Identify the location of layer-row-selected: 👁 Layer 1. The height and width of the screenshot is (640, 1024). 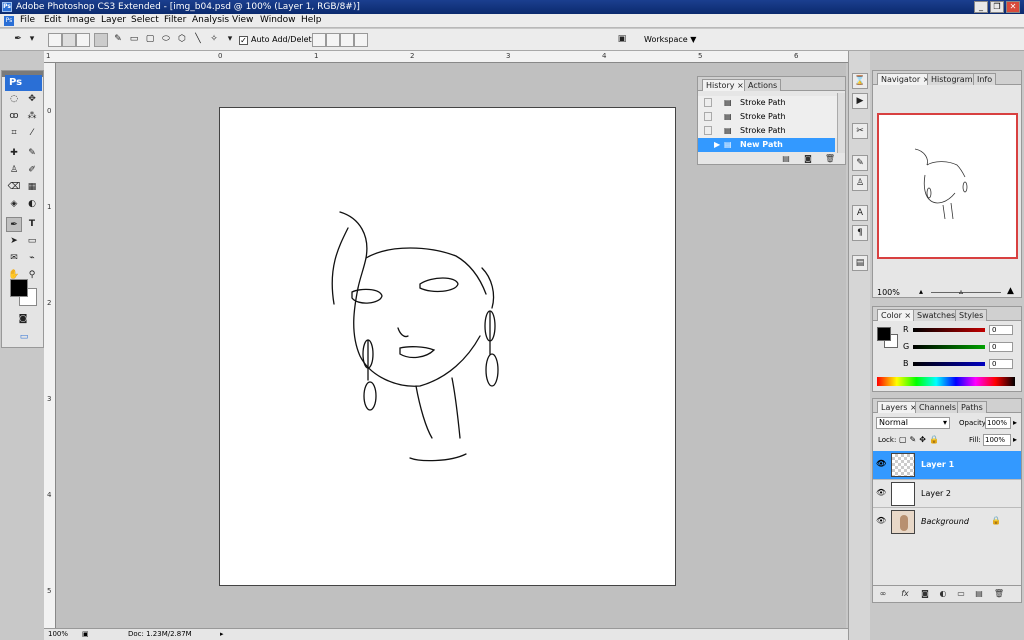
(947, 465).